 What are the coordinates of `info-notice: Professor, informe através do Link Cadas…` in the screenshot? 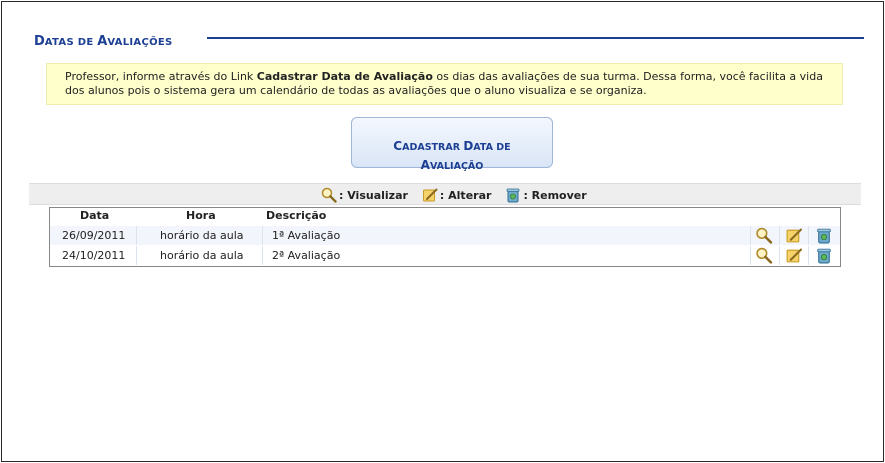 It's located at (444, 84).